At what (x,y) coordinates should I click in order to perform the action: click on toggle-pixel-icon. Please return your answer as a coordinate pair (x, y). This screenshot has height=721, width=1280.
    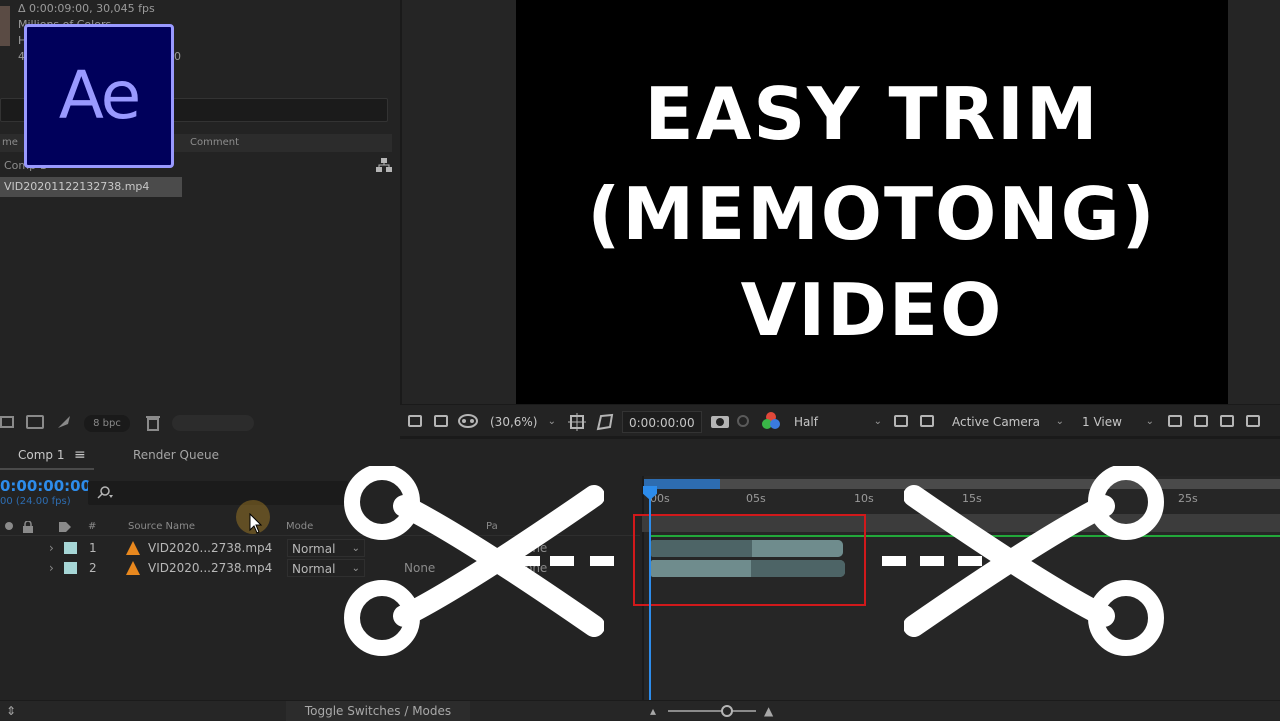
    Looking at the image, I should click on (1175, 421).